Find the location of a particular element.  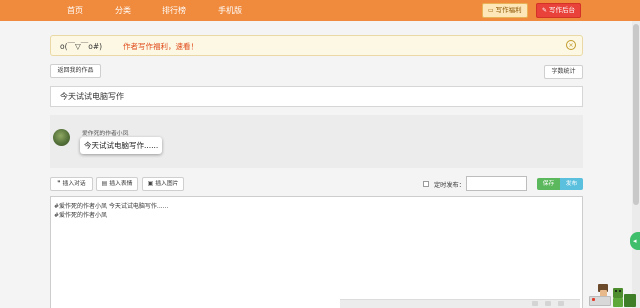

image-icon: ▣ is located at coordinates (150, 183).